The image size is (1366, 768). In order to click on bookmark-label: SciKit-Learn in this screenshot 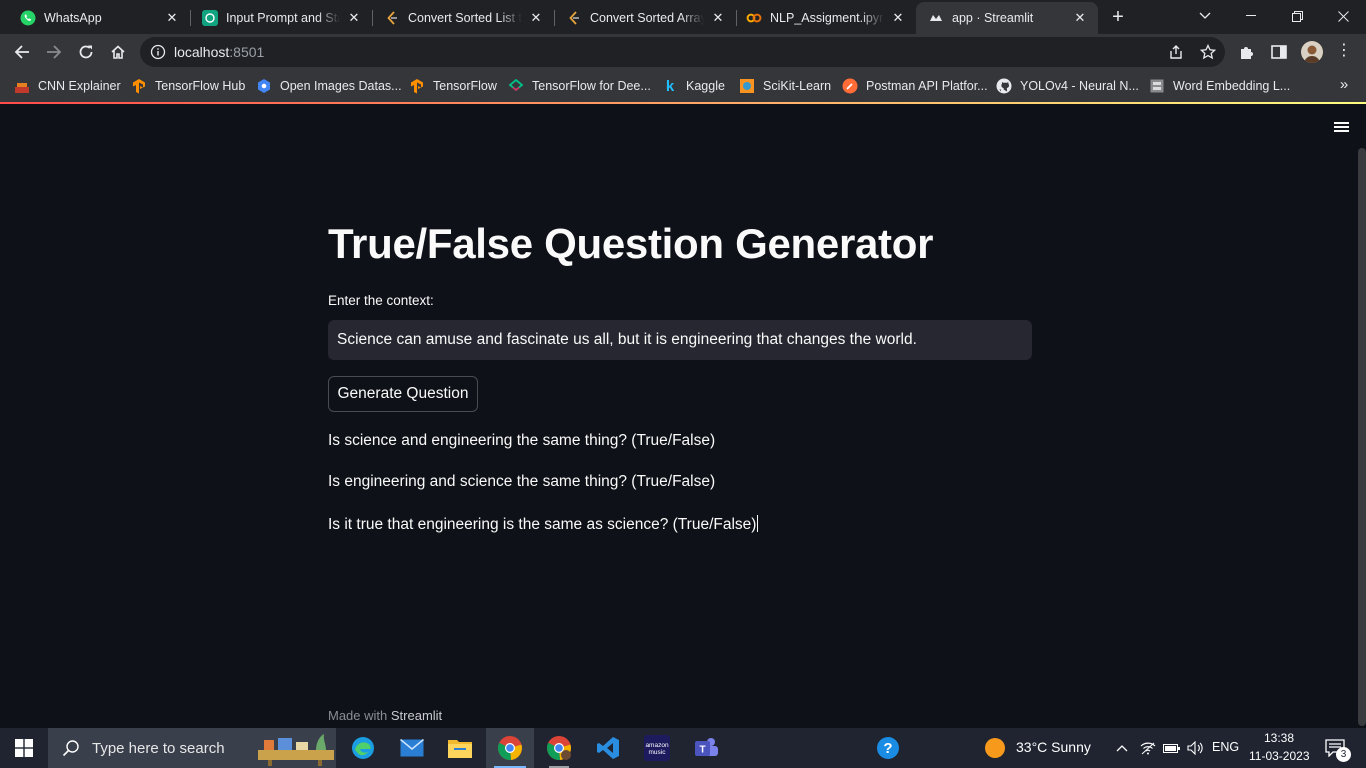, I will do `click(797, 86)`.